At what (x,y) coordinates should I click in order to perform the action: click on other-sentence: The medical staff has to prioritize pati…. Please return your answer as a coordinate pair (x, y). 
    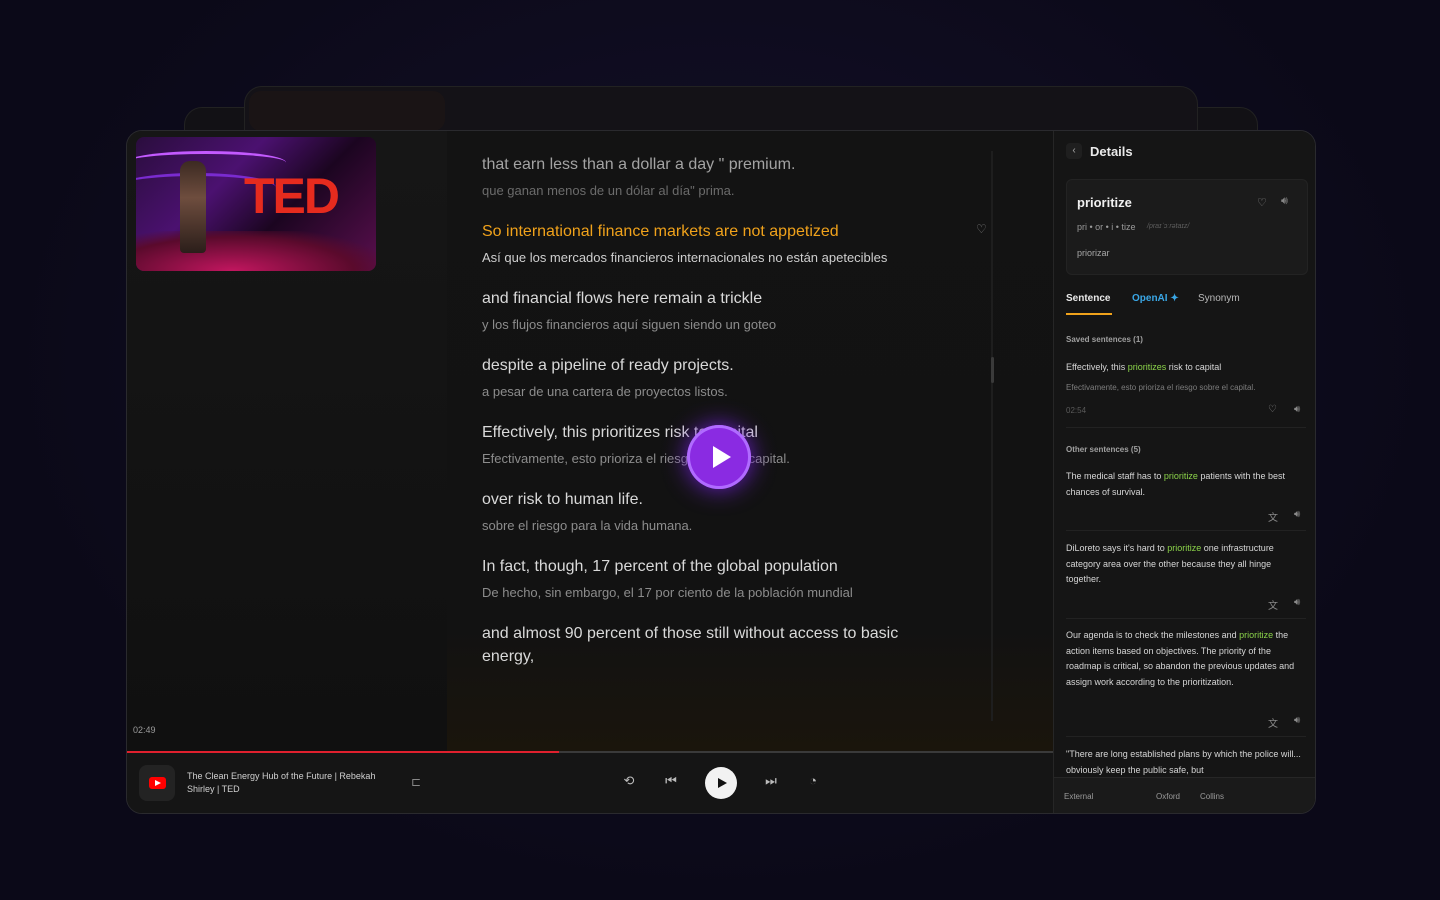
    Looking at the image, I should click on (1184, 484).